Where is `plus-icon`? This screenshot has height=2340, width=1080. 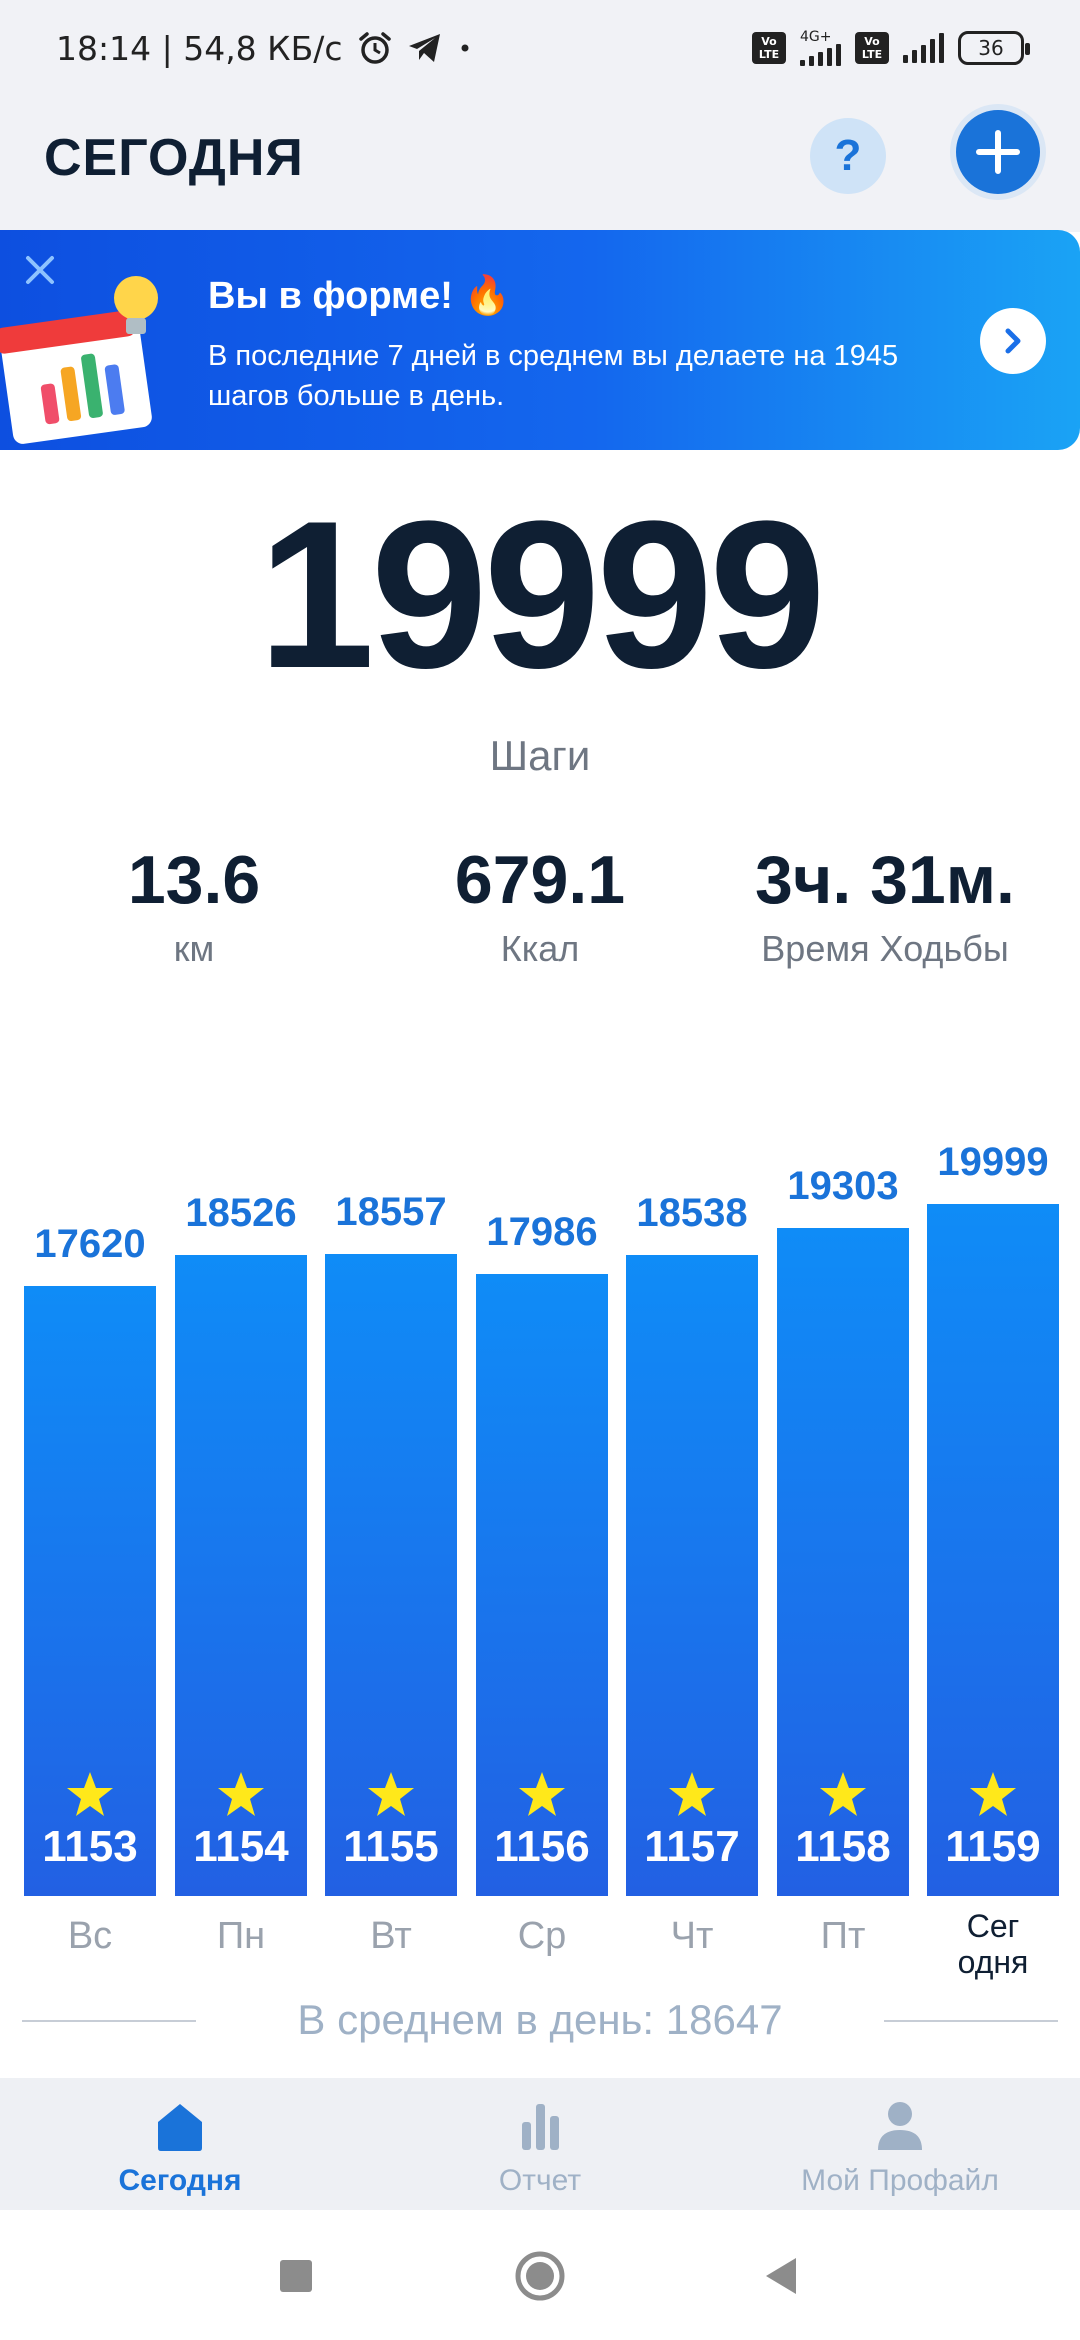 plus-icon is located at coordinates (998, 152).